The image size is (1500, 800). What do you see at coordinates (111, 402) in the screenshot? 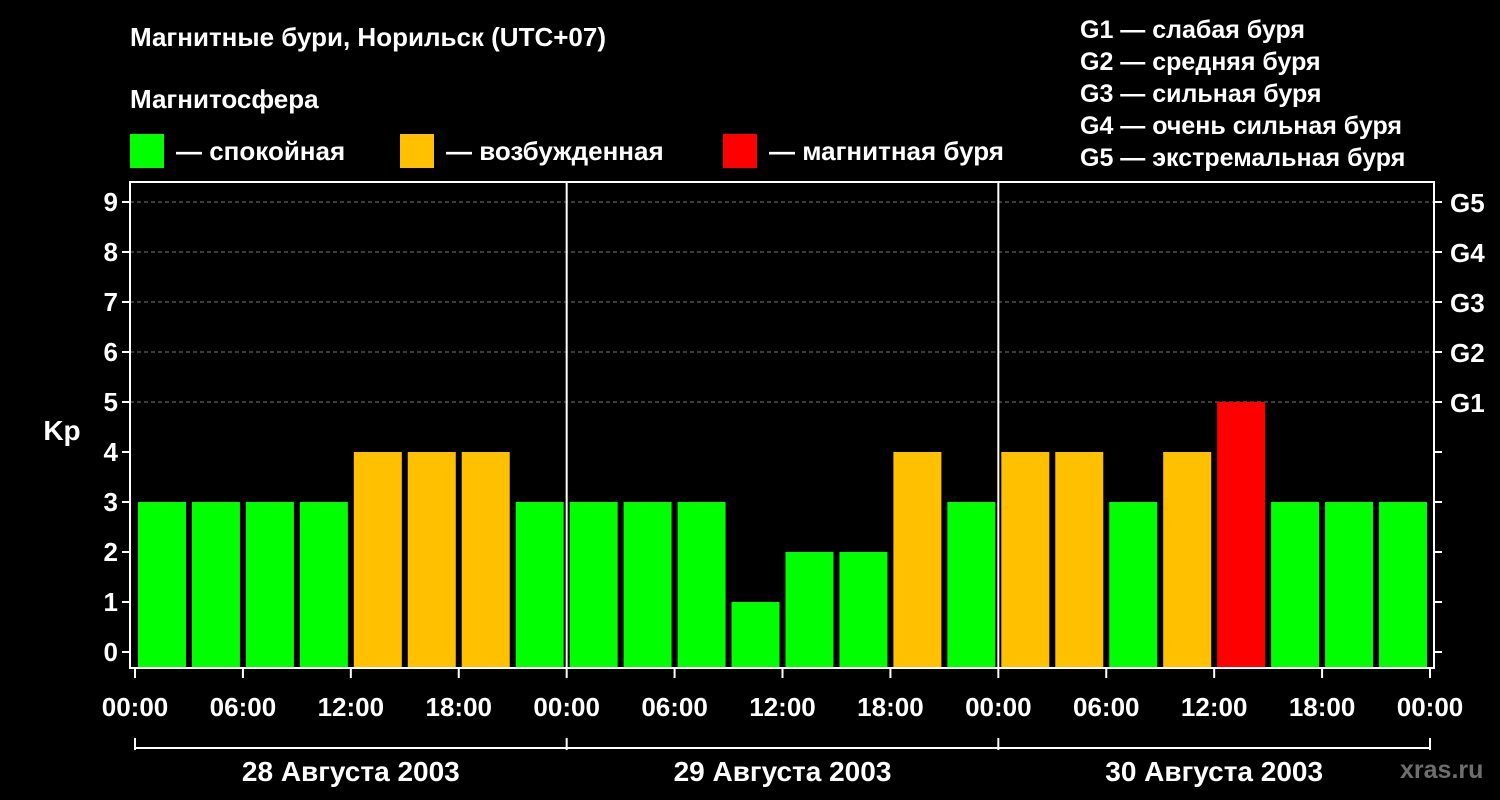
I see `y-tick-label: 5` at bounding box center [111, 402].